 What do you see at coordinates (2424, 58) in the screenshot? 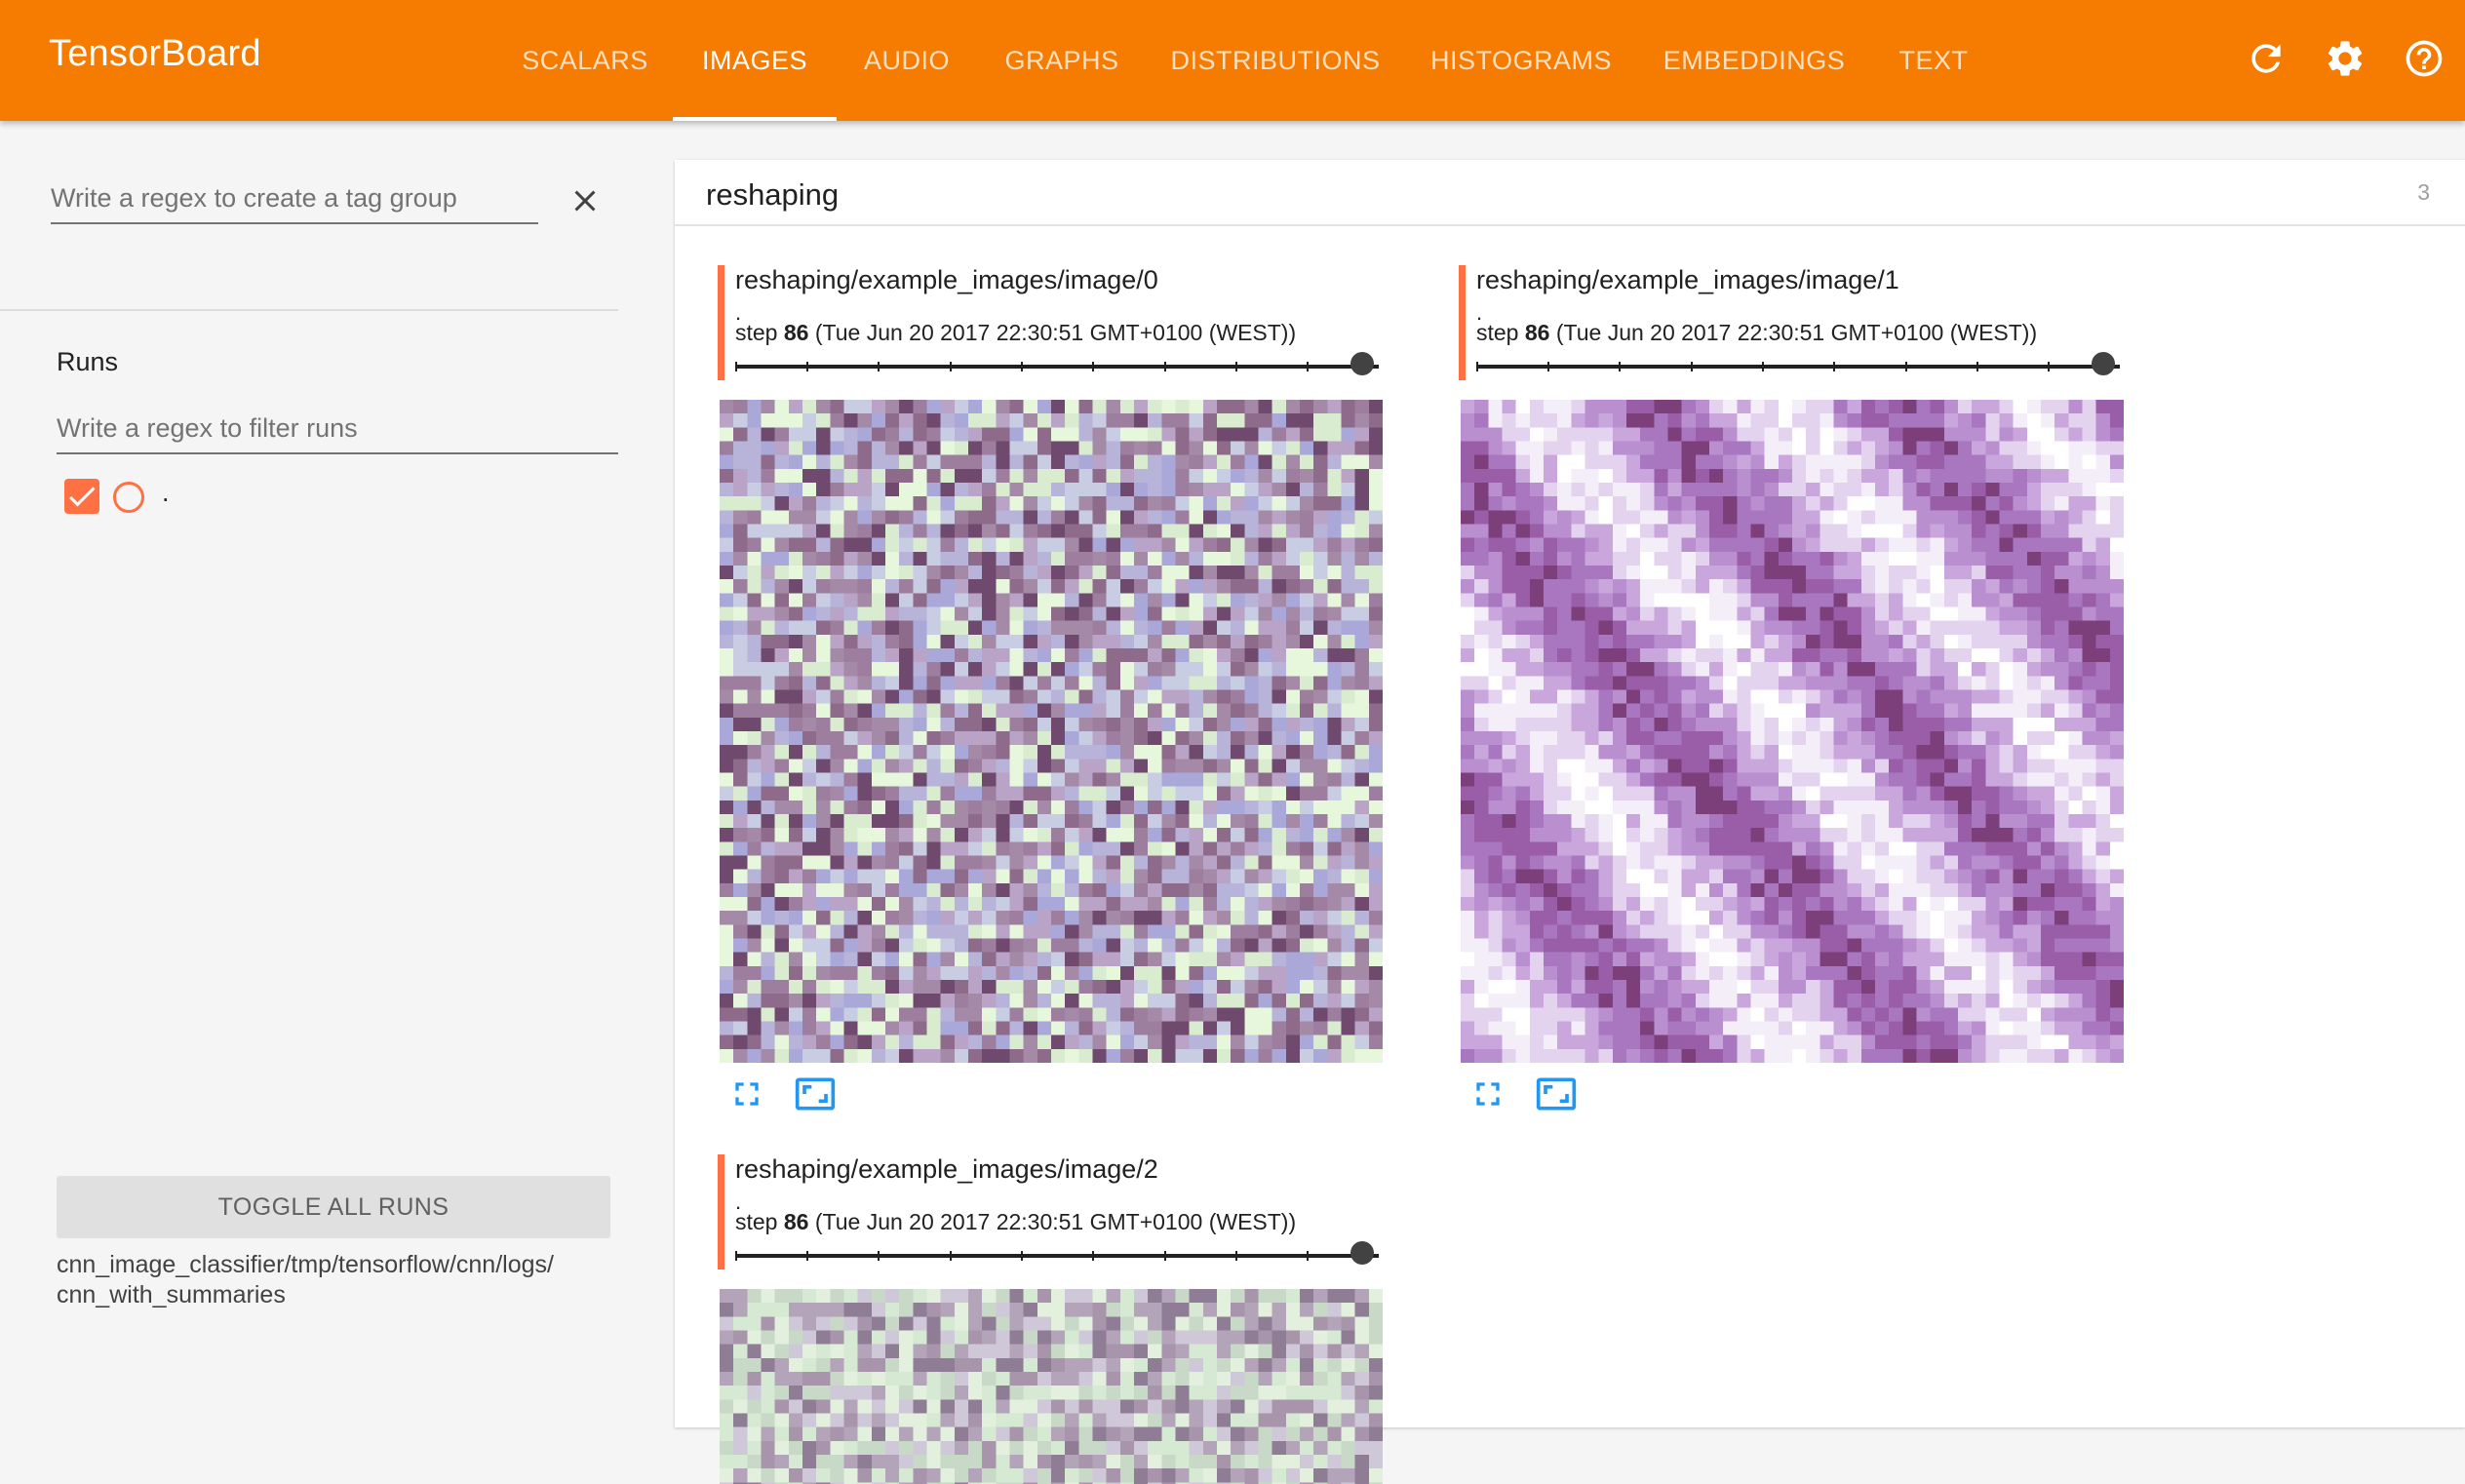
I see `help-icon` at bounding box center [2424, 58].